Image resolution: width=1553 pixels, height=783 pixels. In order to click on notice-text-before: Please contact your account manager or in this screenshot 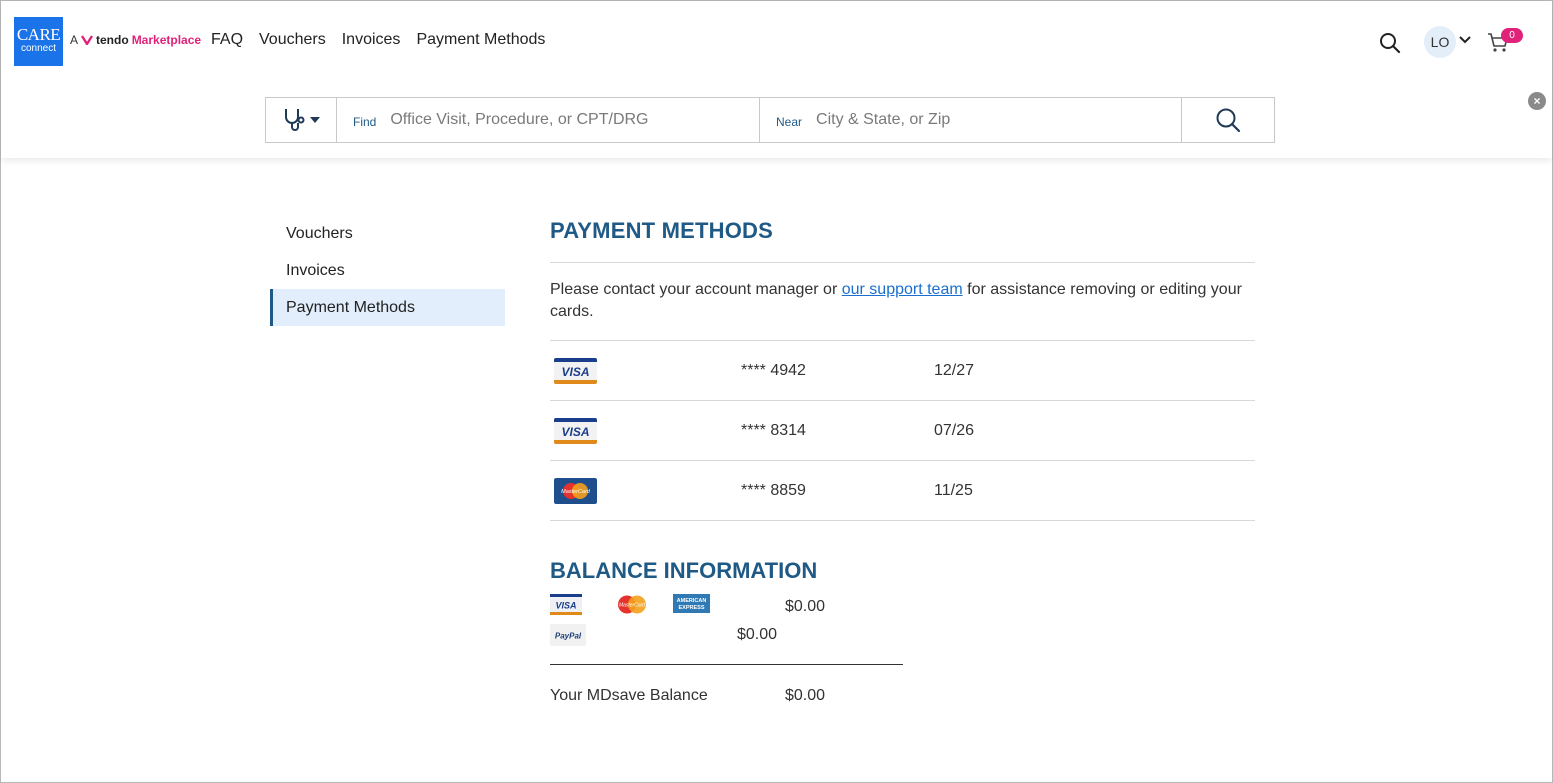, I will do `click(696, 289)`.